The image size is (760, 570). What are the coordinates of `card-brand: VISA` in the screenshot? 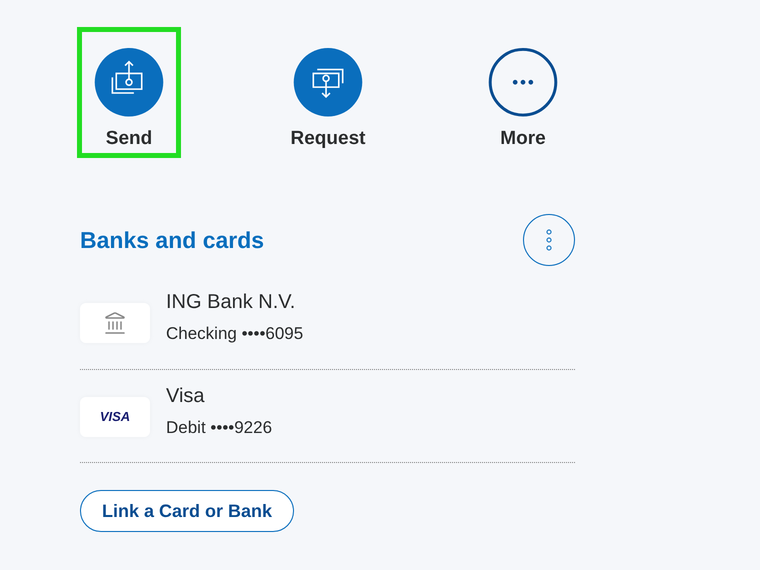 It's located at (115, 417).